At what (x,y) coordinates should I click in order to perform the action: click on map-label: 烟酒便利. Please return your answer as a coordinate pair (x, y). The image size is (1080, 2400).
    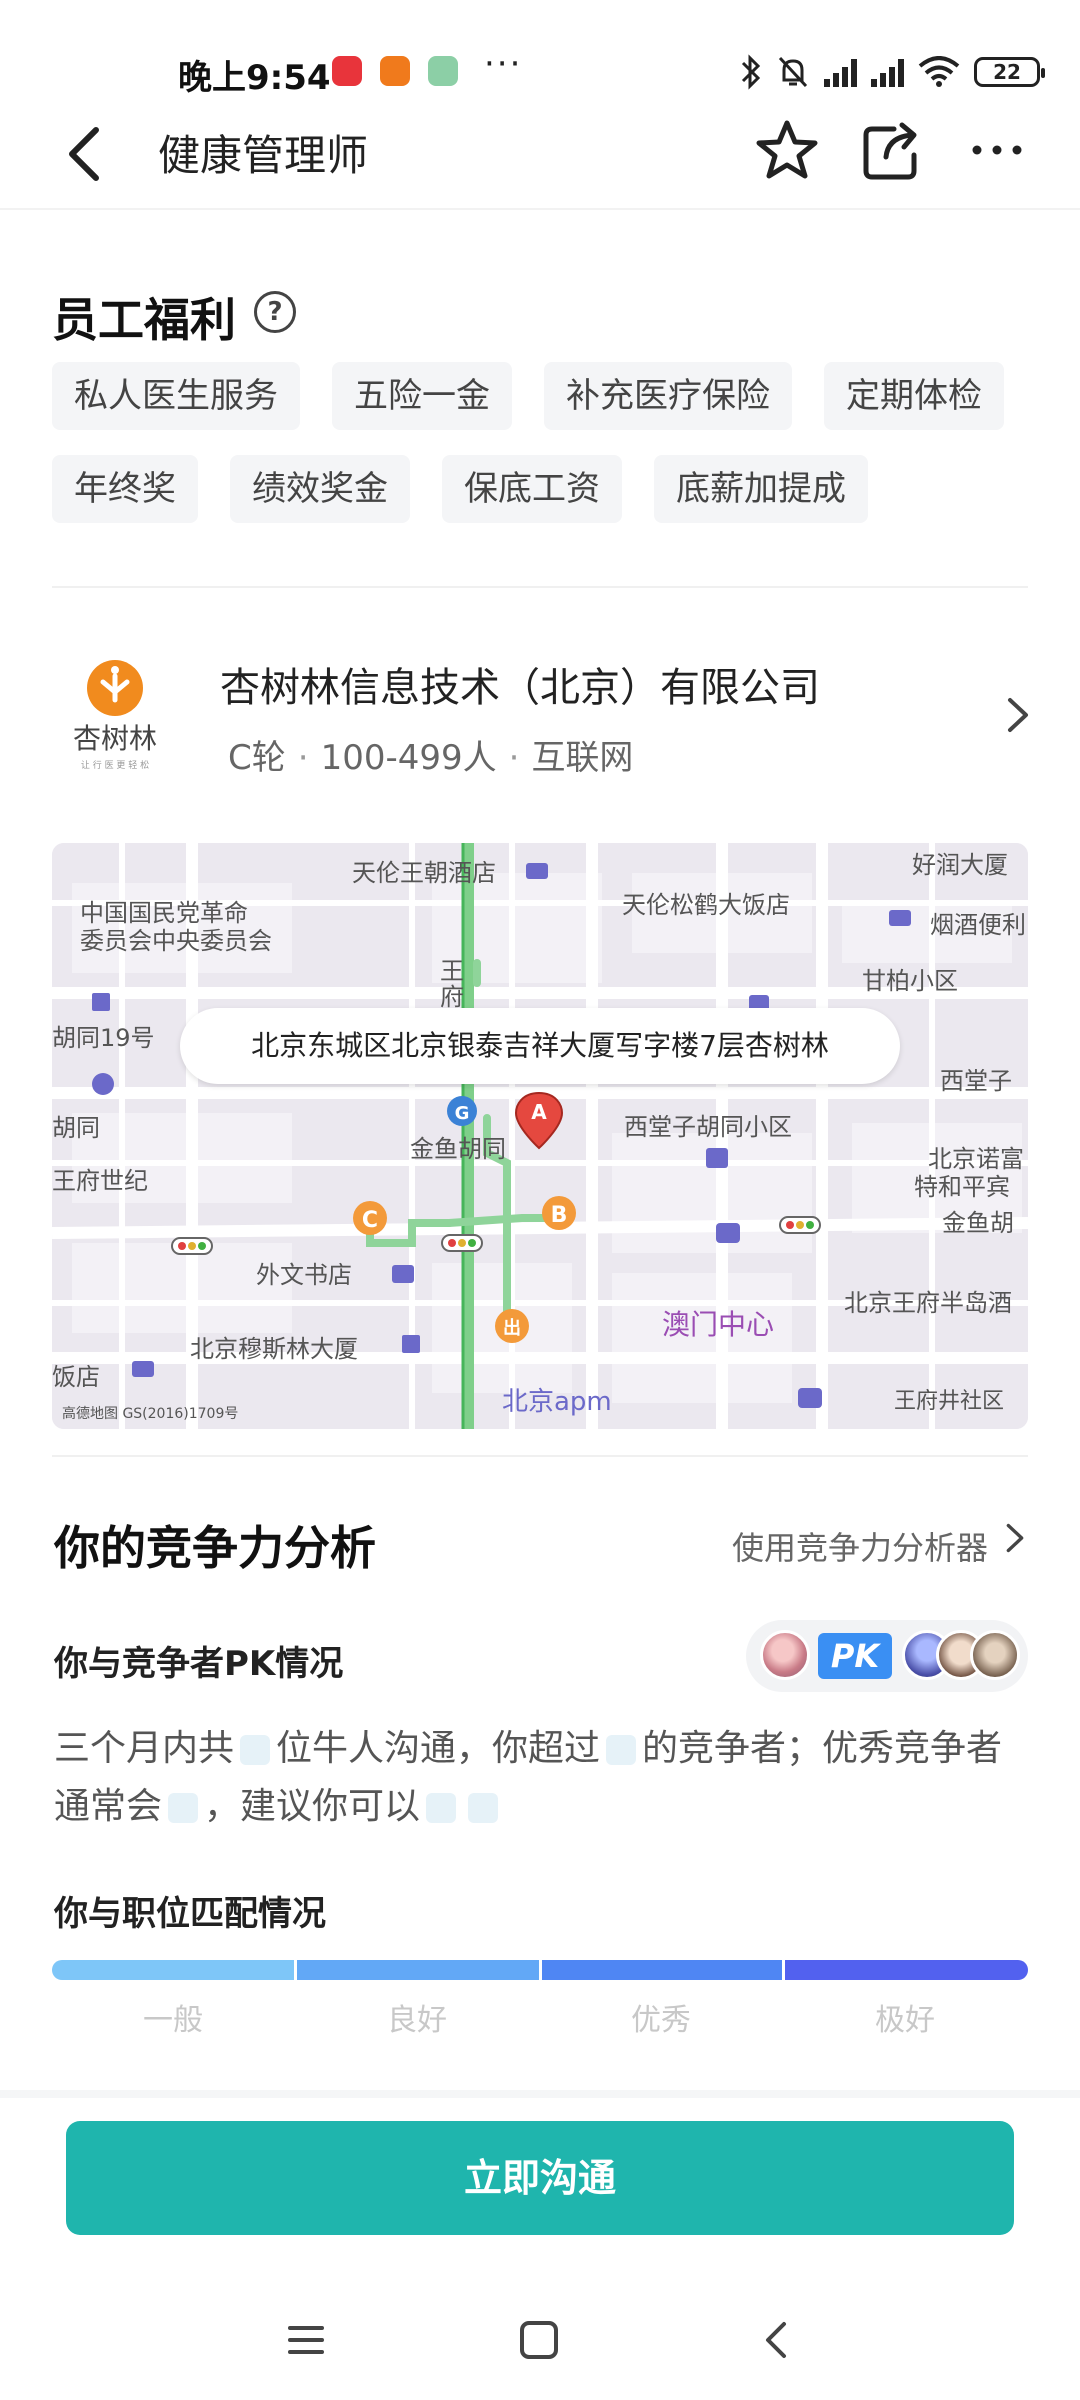
    Looking at the image, I should click on (978, 925).